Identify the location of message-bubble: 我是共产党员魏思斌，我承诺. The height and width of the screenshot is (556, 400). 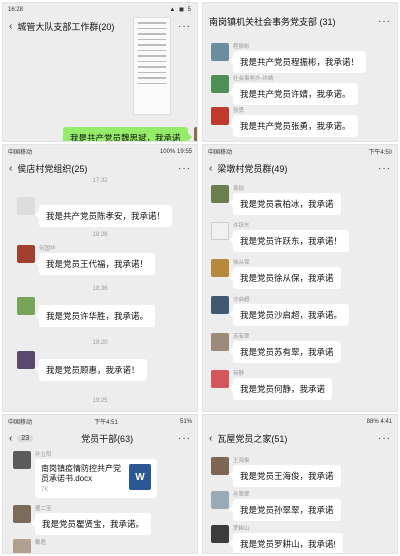
(127, 134).